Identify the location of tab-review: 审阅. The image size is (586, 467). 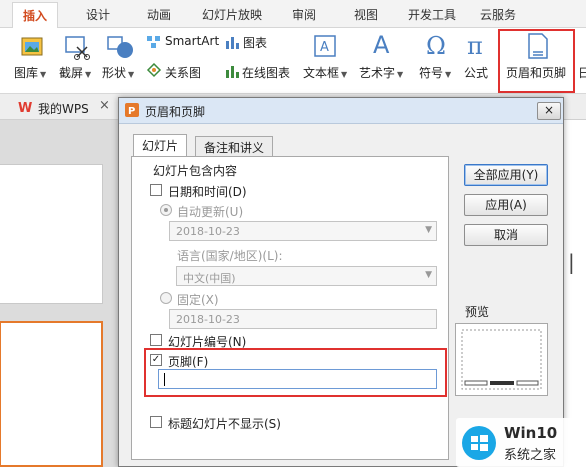
(304, 14).